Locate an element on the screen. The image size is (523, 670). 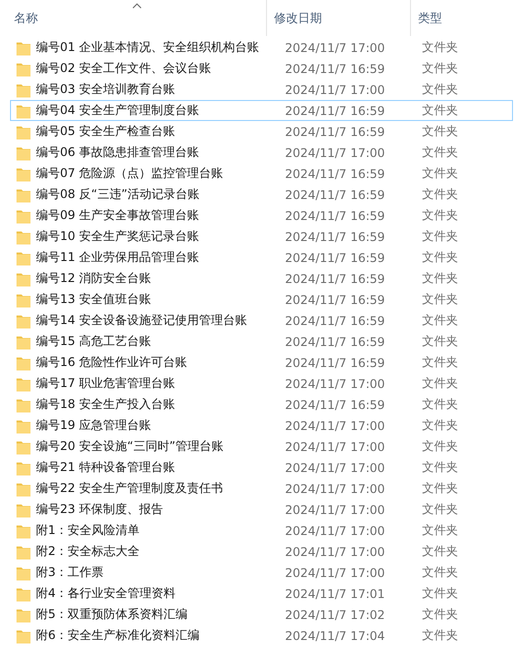
file-row: 编号23 环保制度、报告 2024/11/7 17:00 文件夹 is located at coordinates (261, 509).